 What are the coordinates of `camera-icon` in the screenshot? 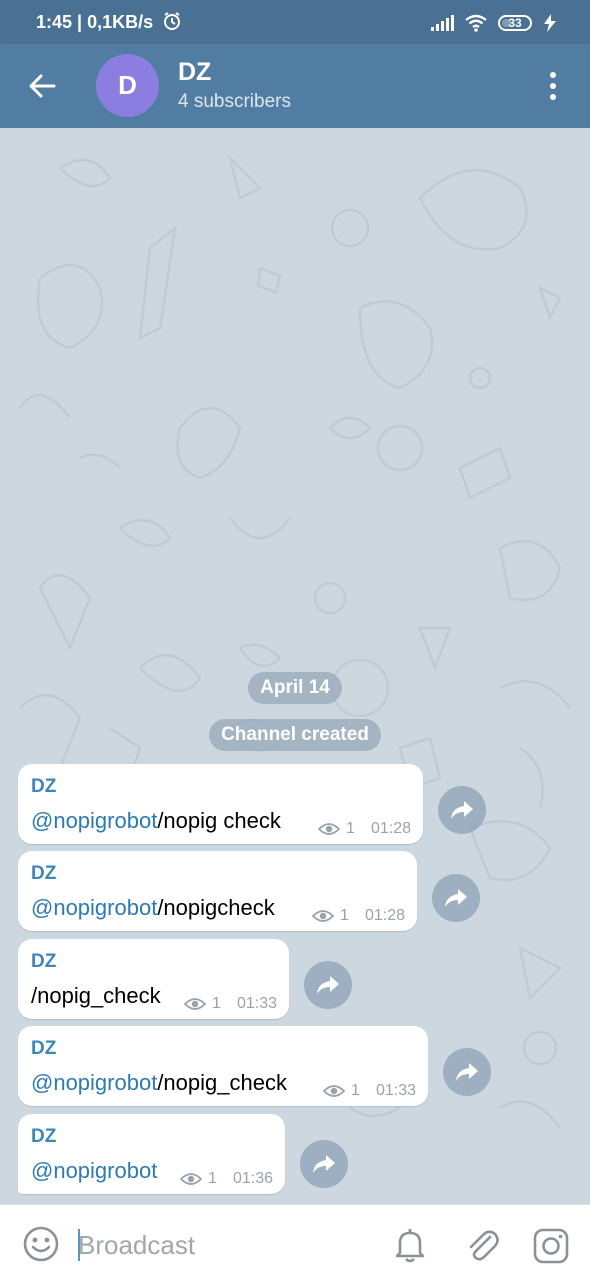 It's located at (551, 1246).